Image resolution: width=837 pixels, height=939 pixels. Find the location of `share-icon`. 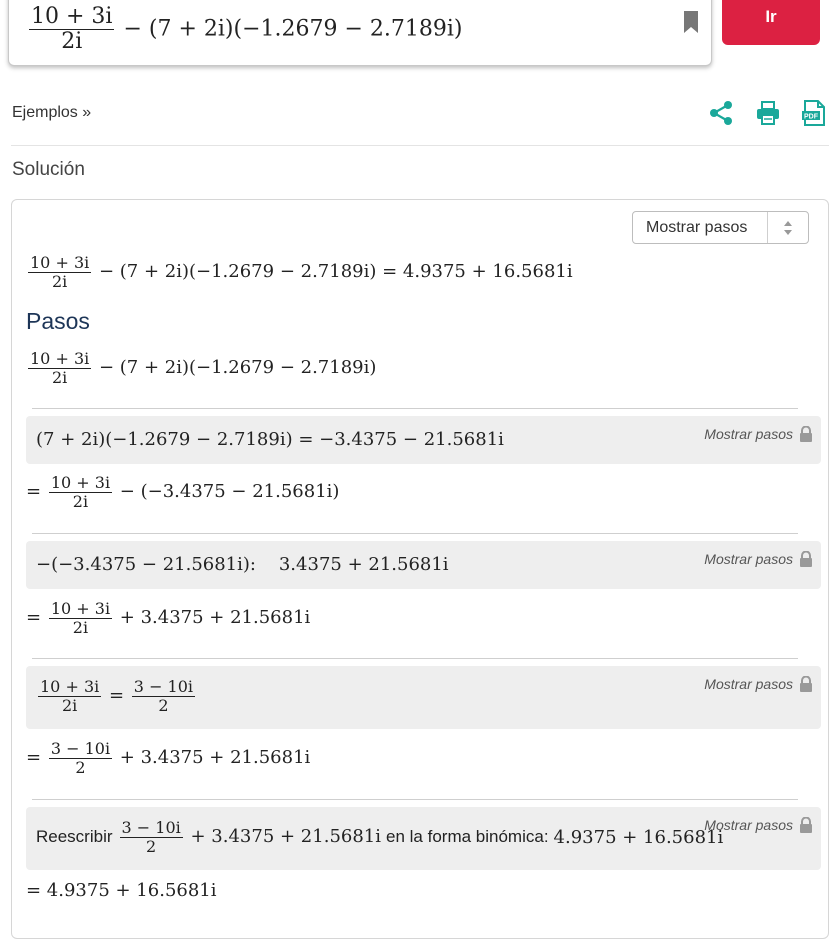

share-icon is located at coordinates (721, 113).